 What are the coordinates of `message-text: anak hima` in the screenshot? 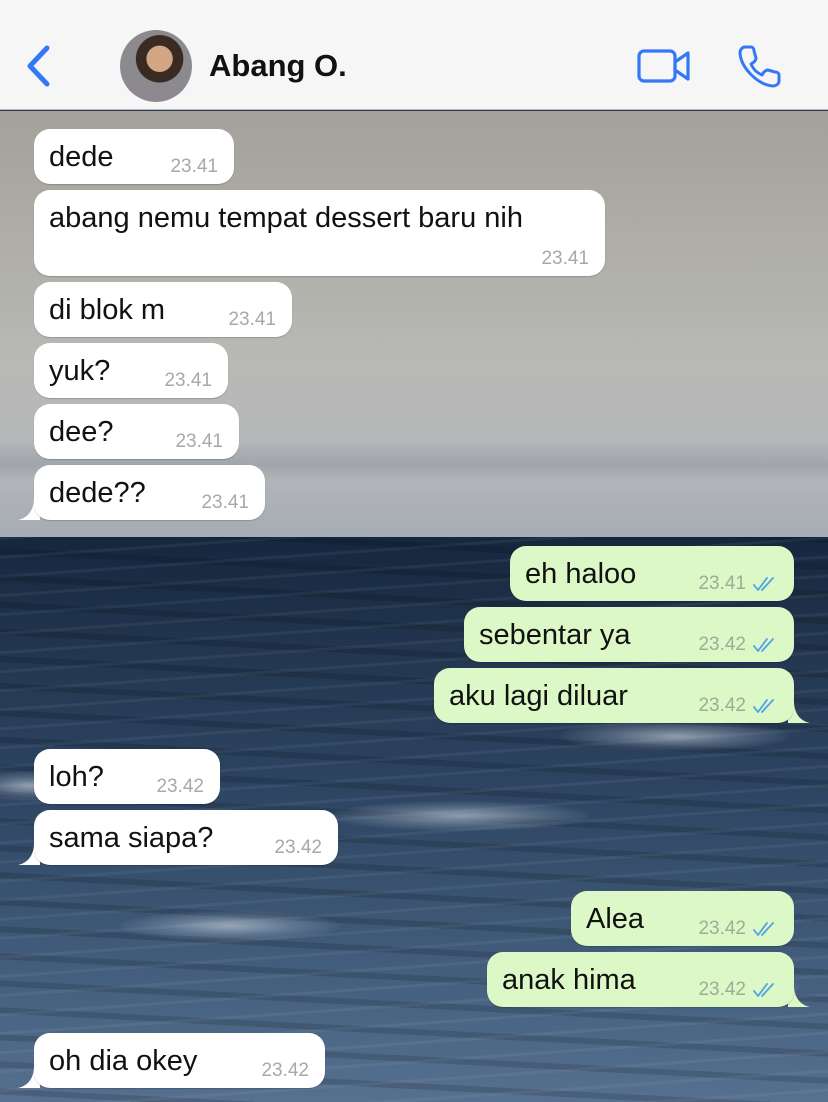 It's located at (569, 980).